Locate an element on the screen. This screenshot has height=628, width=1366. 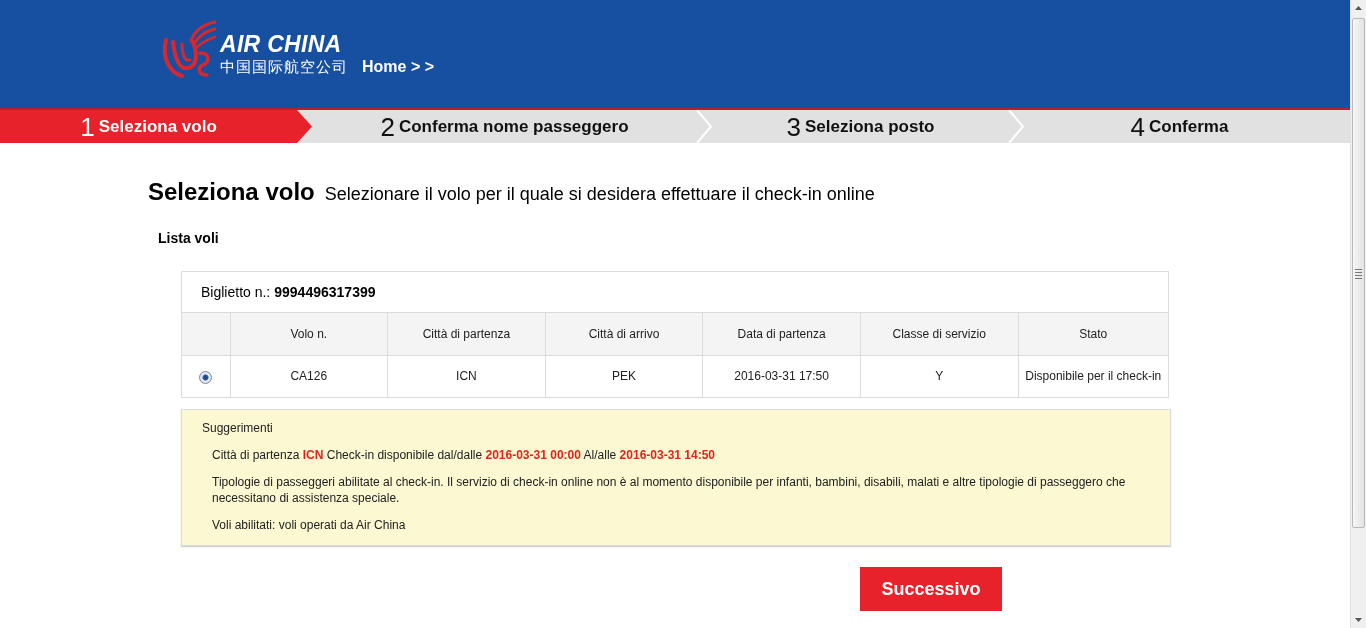
page-subtitle: Selezionare il volo per il quale si desidera effettuare il check-in online is located at coordinates (599, 194).